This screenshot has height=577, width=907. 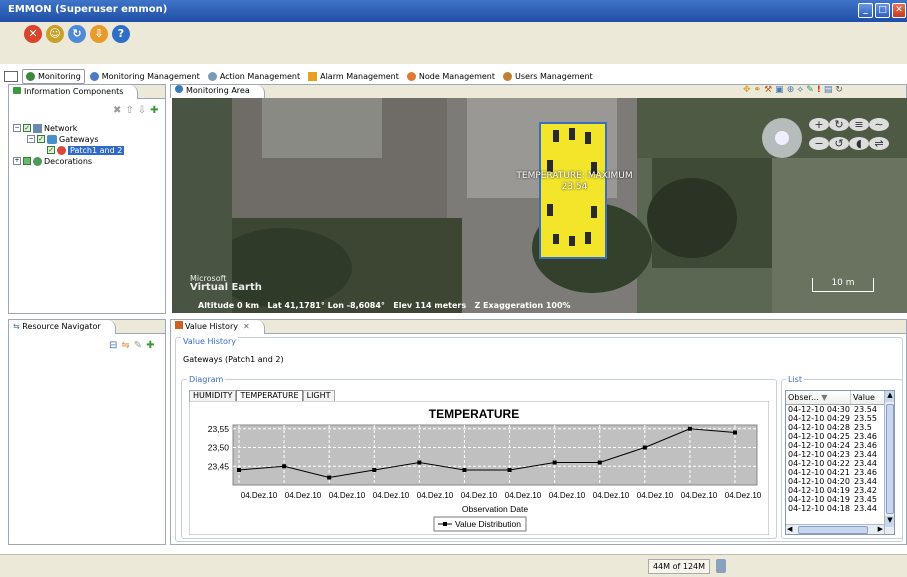 I want to click on table-row: 04-12-10 04:22 23.44, so click(x=840, y=463).